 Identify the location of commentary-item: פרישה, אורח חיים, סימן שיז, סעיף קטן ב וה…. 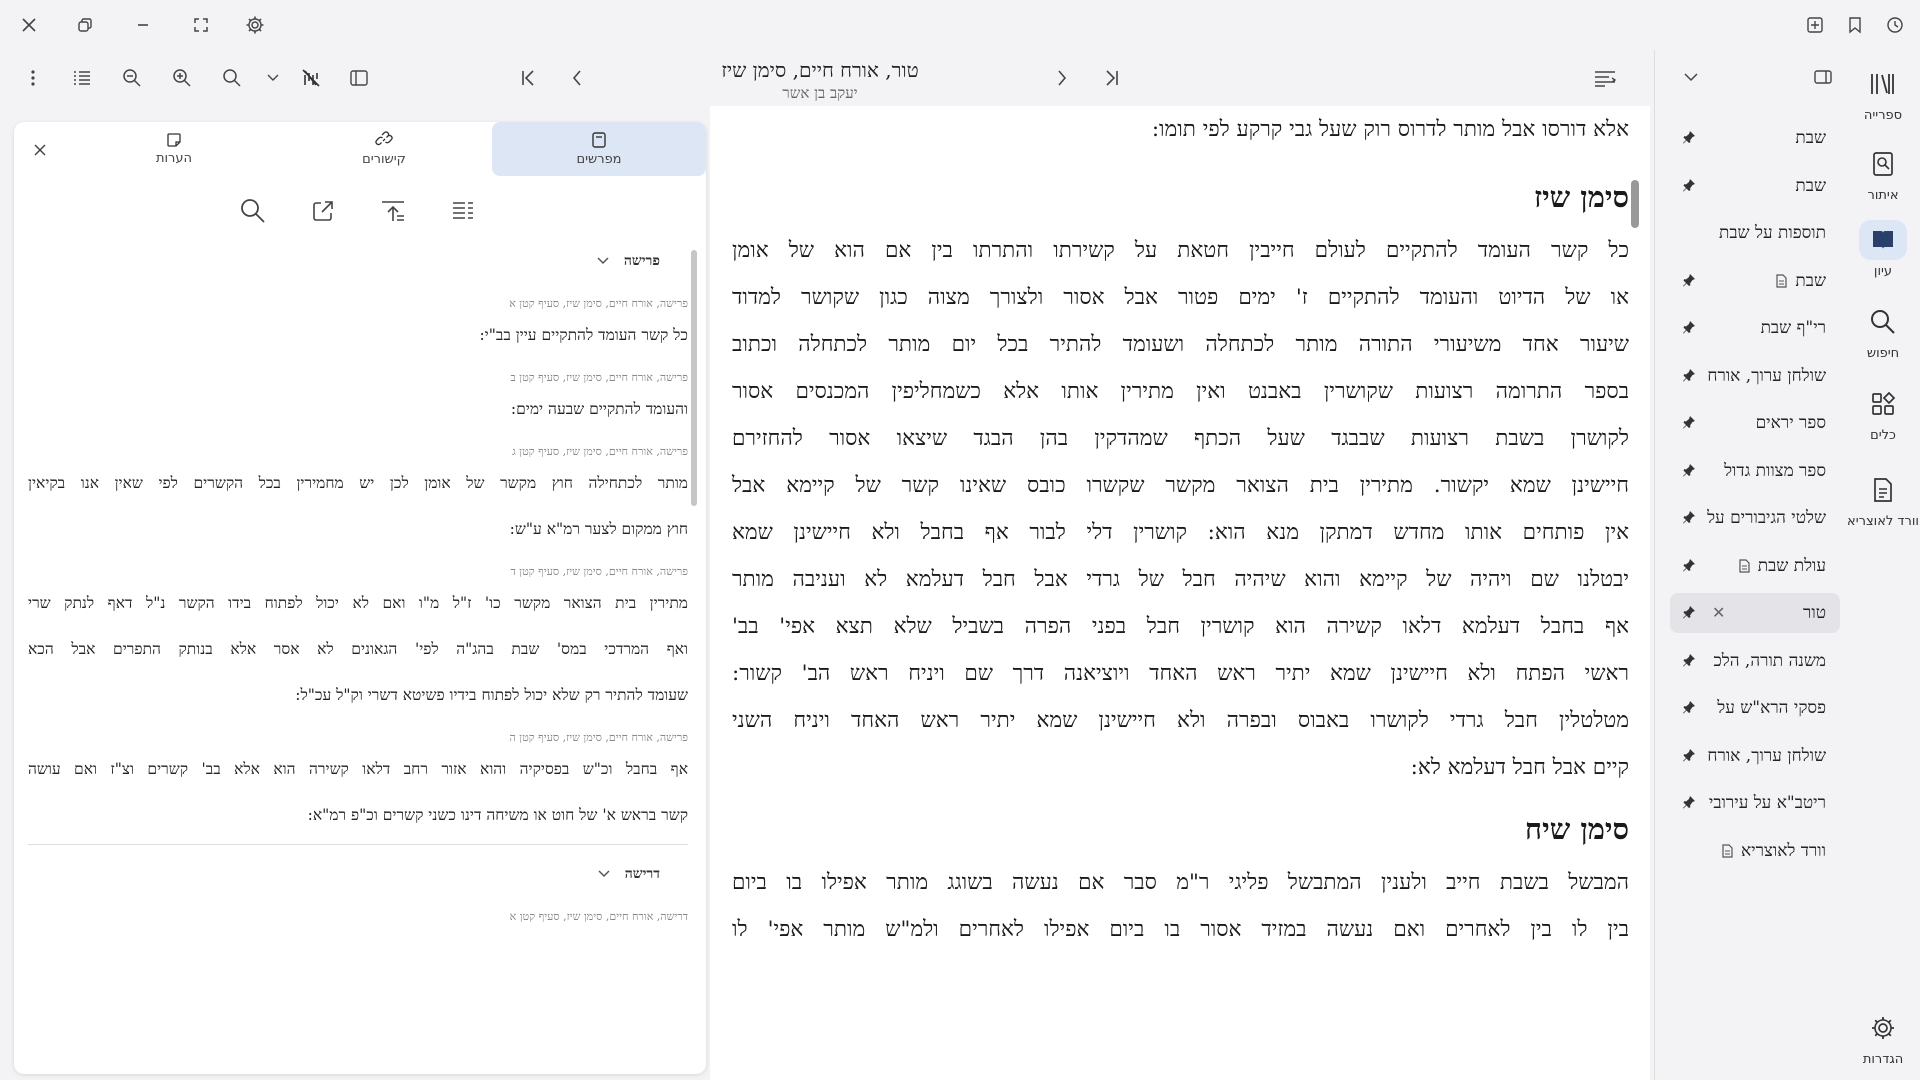
(358, 401).